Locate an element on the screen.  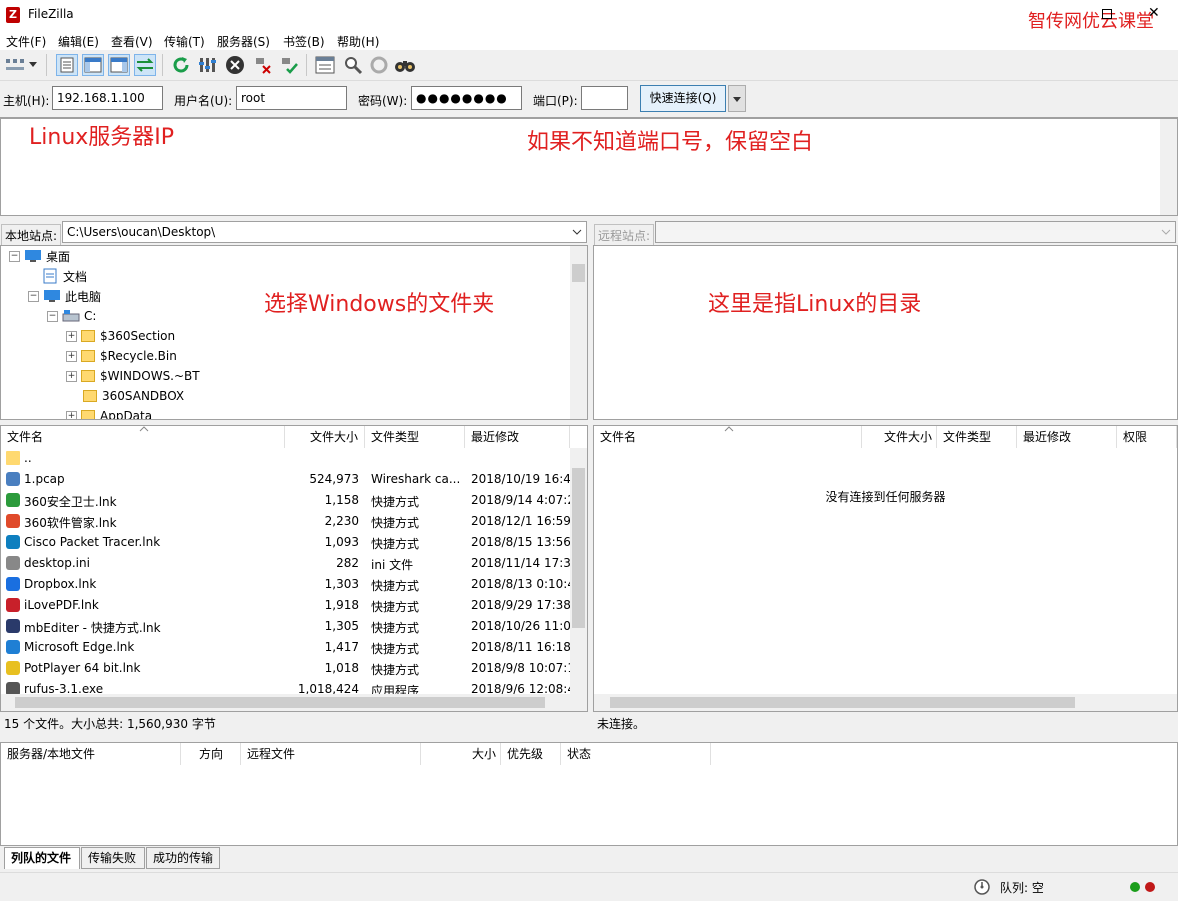
remote-site-path is located at coordinates (915, 232).